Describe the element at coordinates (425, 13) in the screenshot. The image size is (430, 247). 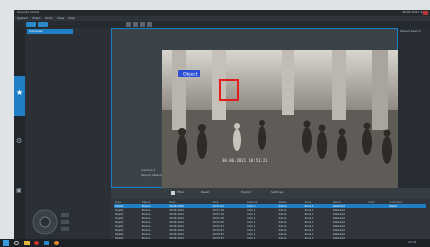
I see `close-icon` at that location.